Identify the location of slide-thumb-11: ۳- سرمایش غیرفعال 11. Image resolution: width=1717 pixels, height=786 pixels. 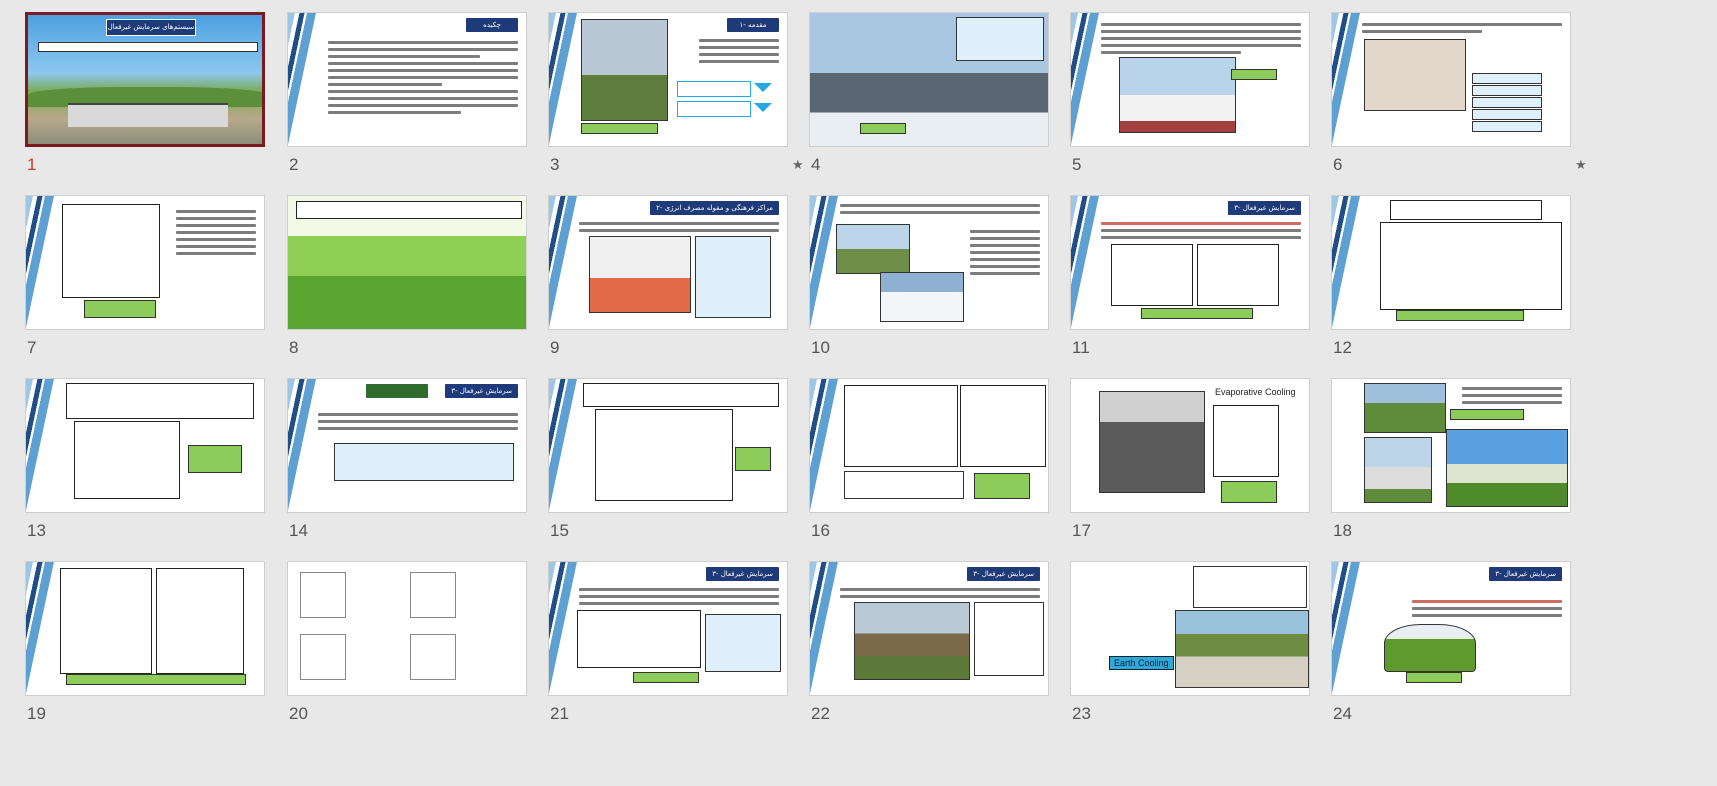
(1204, 281).